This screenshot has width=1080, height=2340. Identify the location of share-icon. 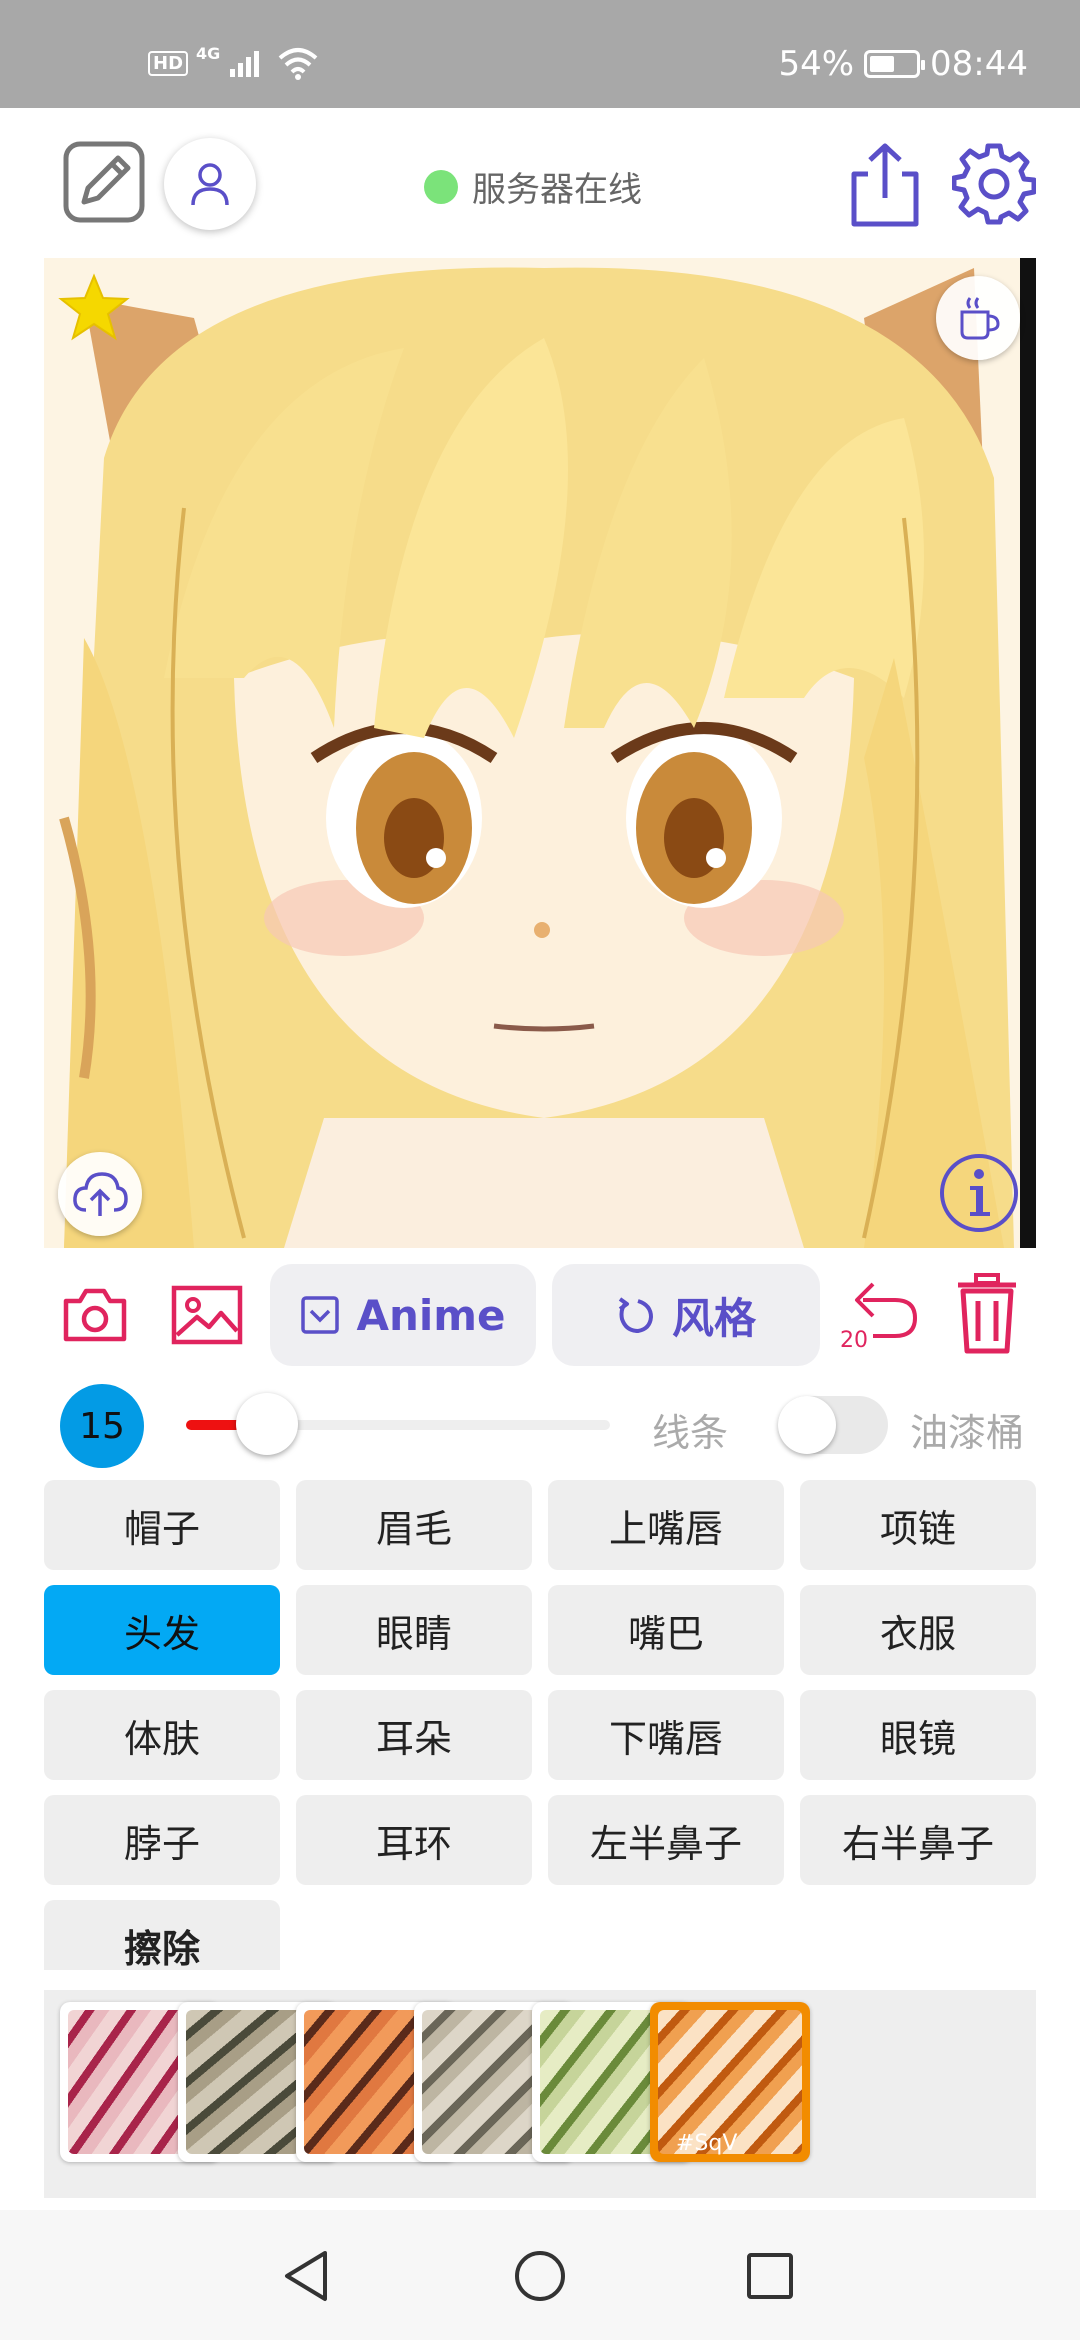
(885, 185).